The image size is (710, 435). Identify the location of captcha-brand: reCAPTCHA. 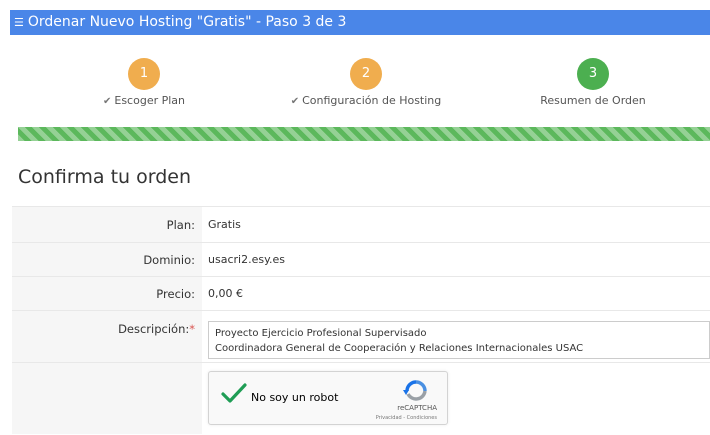
(417, 408).